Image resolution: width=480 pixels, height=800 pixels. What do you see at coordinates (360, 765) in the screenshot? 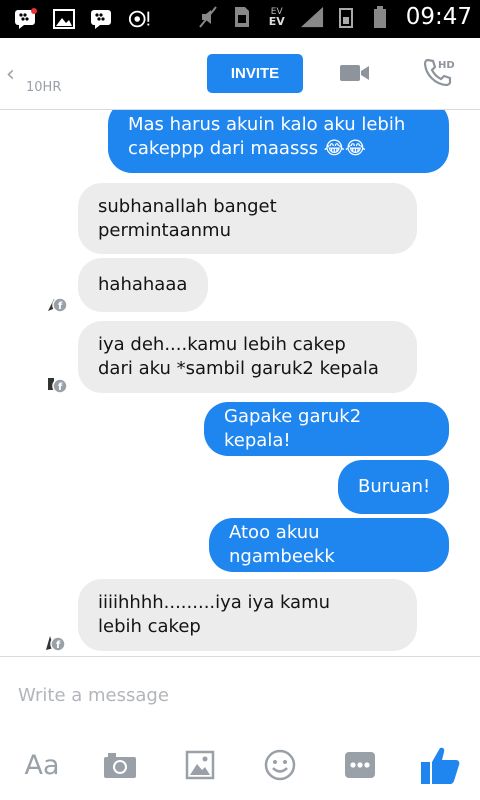
I see `more-icon` at bounding box center [360, 765].